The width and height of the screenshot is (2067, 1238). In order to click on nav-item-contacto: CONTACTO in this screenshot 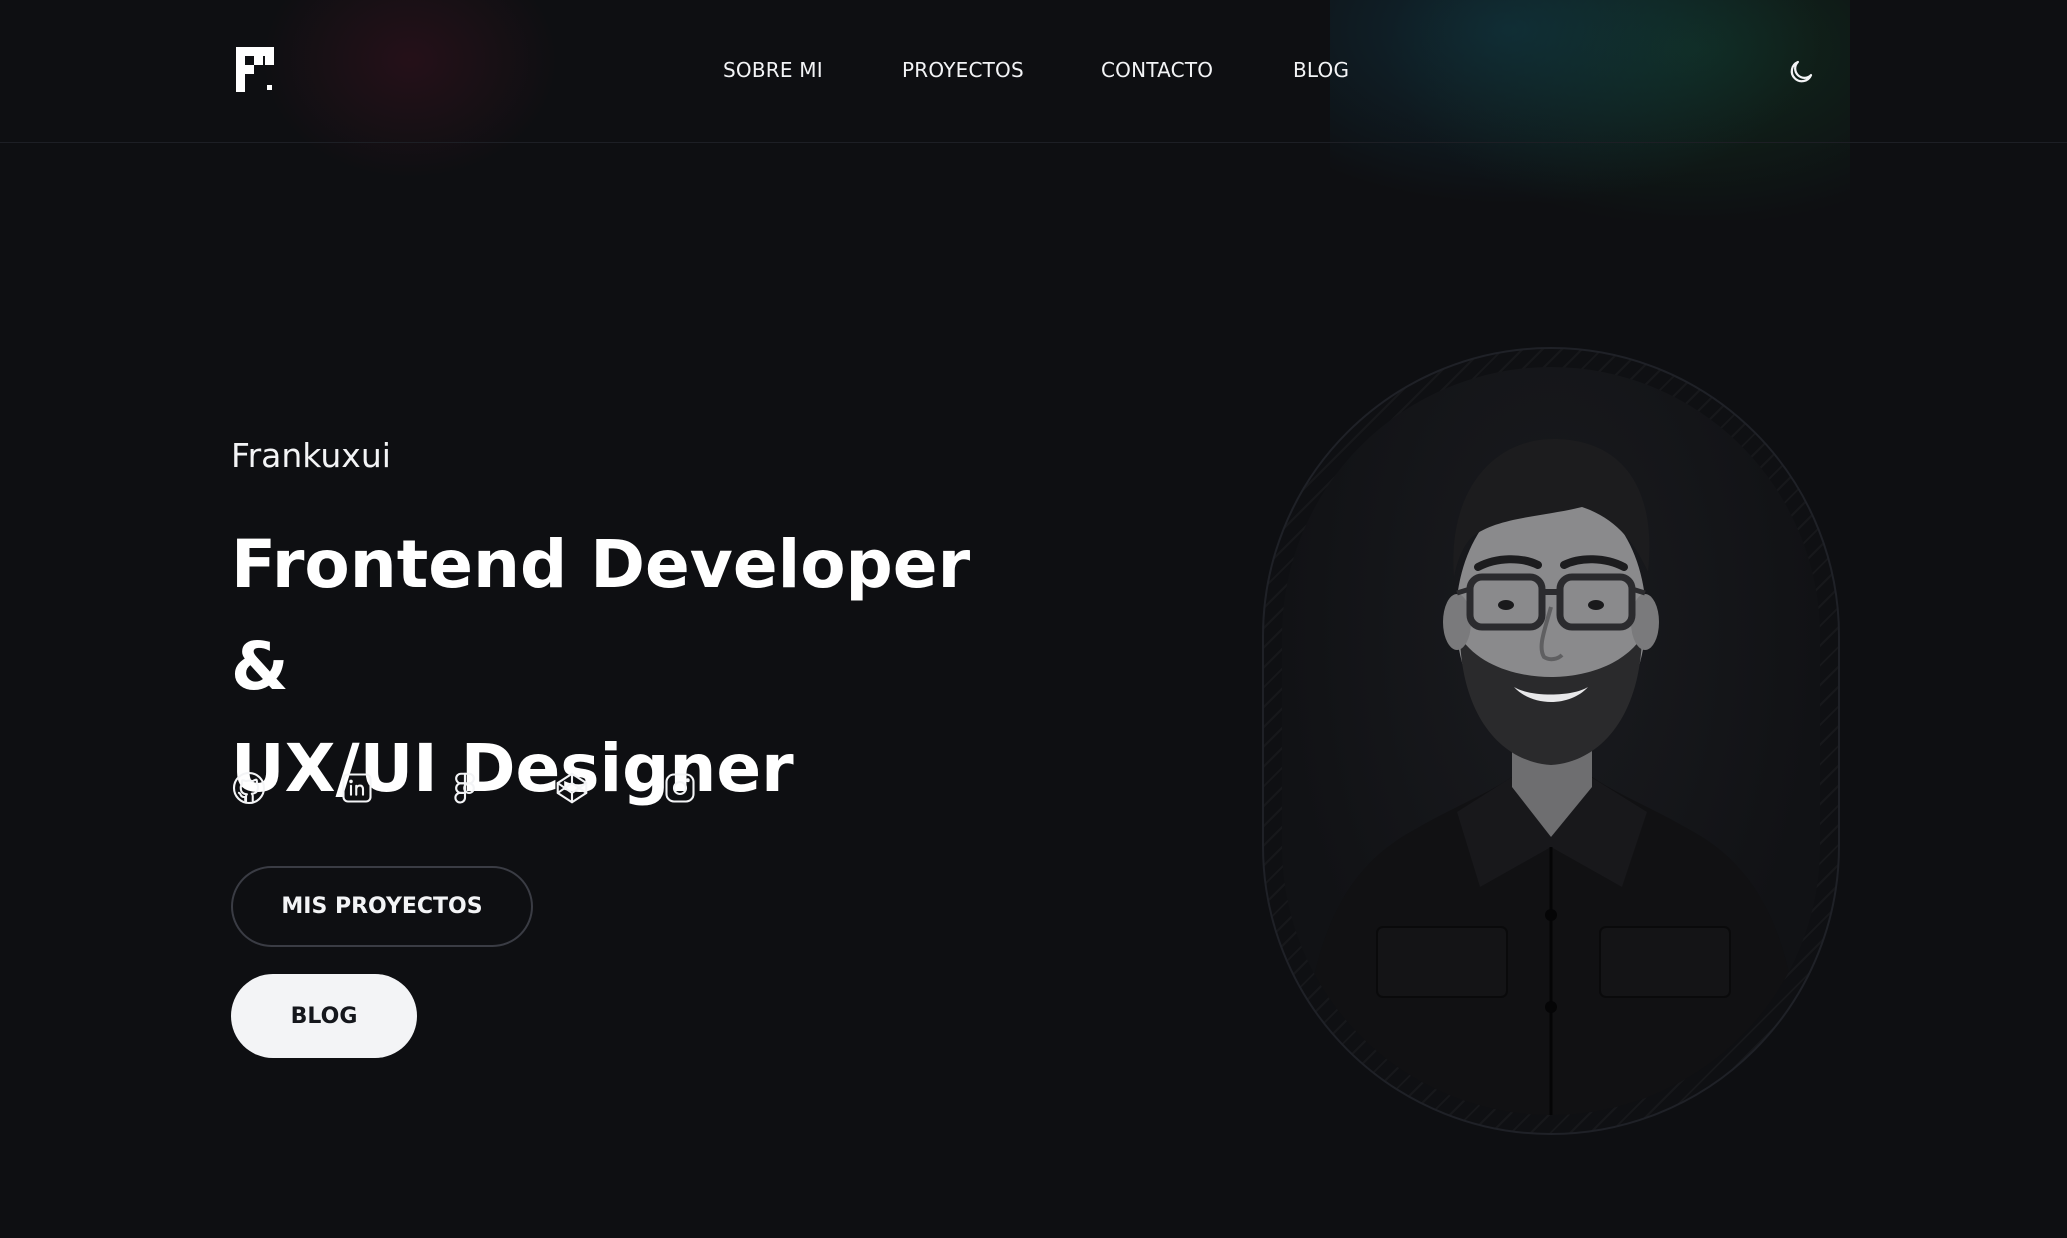, I will do `click(1157, 70)`.